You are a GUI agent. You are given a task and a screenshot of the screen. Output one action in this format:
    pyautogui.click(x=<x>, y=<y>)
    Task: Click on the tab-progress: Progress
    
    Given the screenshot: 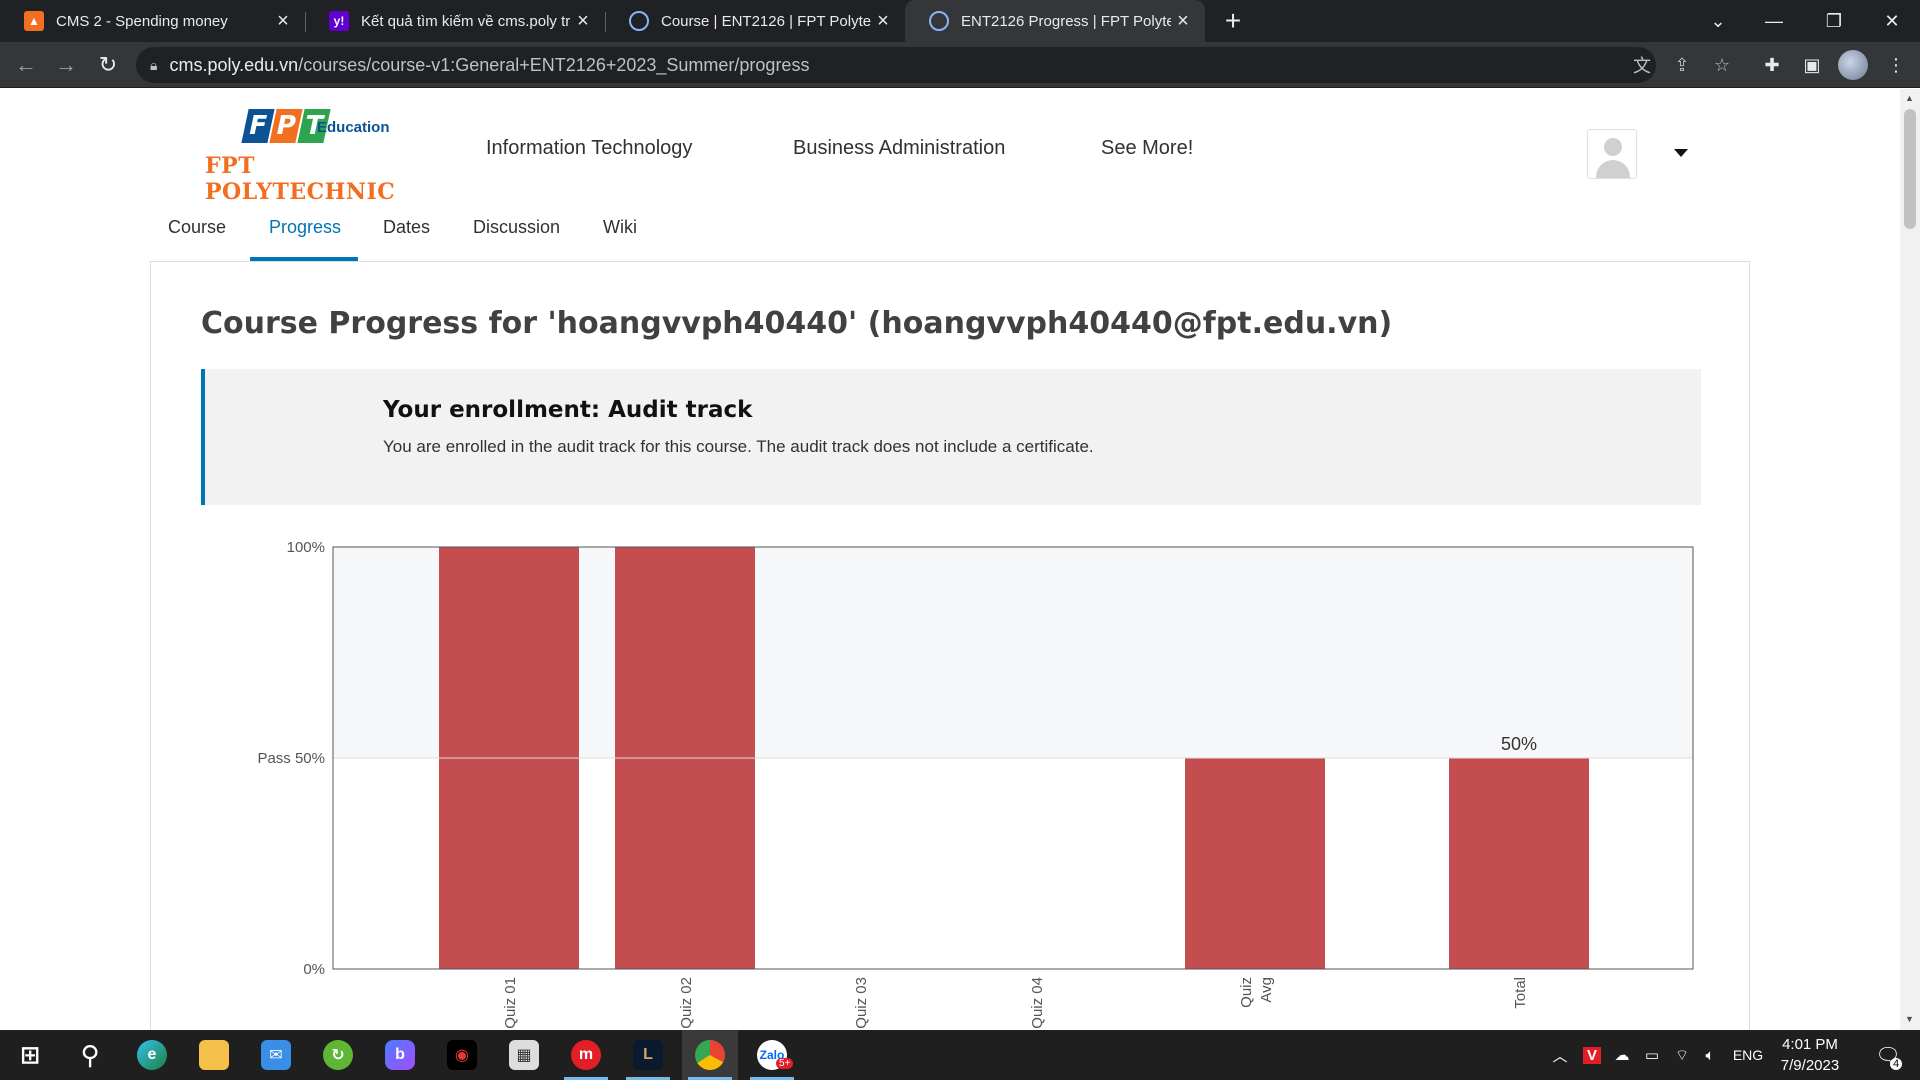 What is the action you would take?
    pyautogui.click(x=305, y=227)
    